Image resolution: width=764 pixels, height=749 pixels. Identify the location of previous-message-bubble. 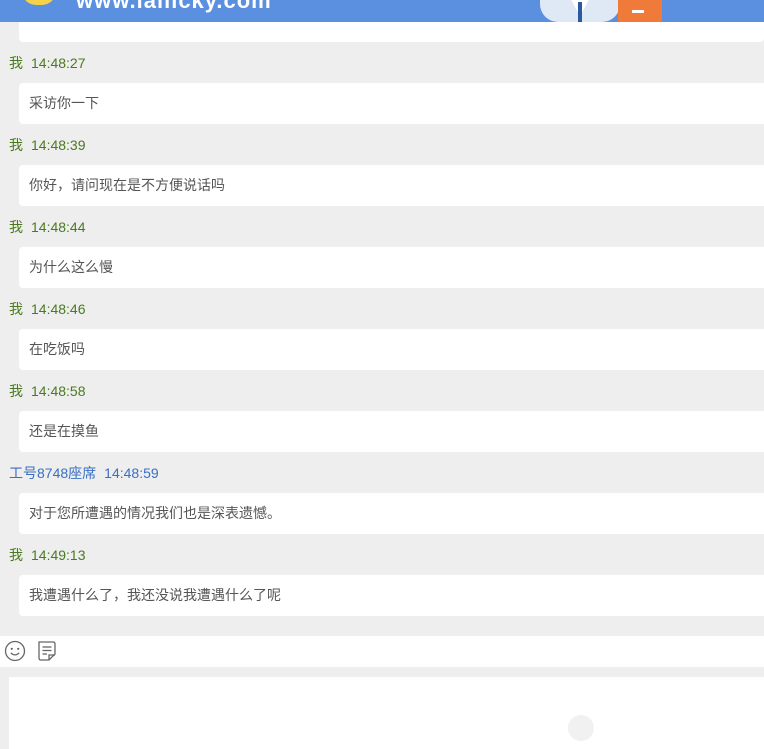
(391, 32).